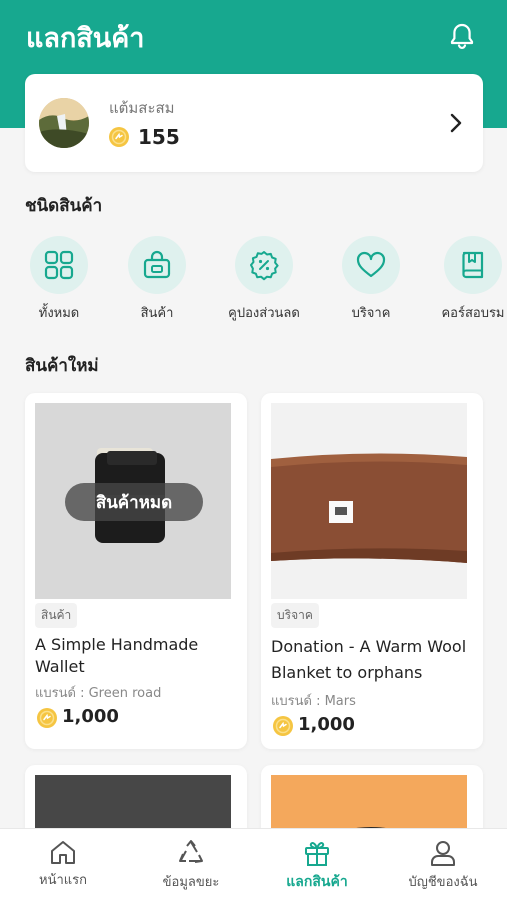 The width and height of the screenshot is (507, 900). What do you see at coordinates (59, 265) in the screenshot?
I see `grid-icon` at bounding box center [59, 265].